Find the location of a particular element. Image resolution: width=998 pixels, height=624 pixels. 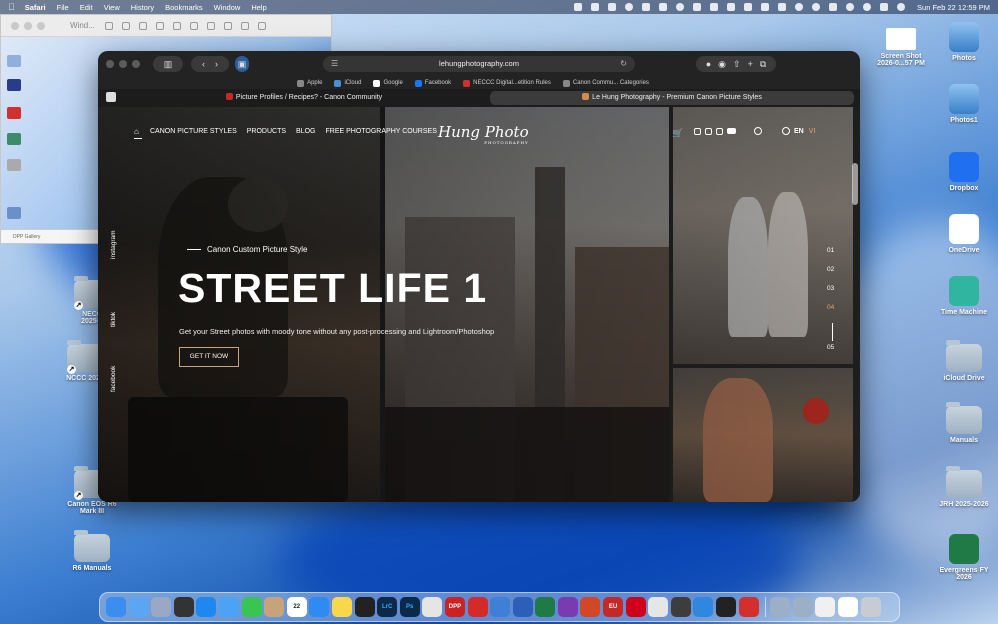

desktop-item-onedrive: OneDrive is located at coordinates (964, 234).